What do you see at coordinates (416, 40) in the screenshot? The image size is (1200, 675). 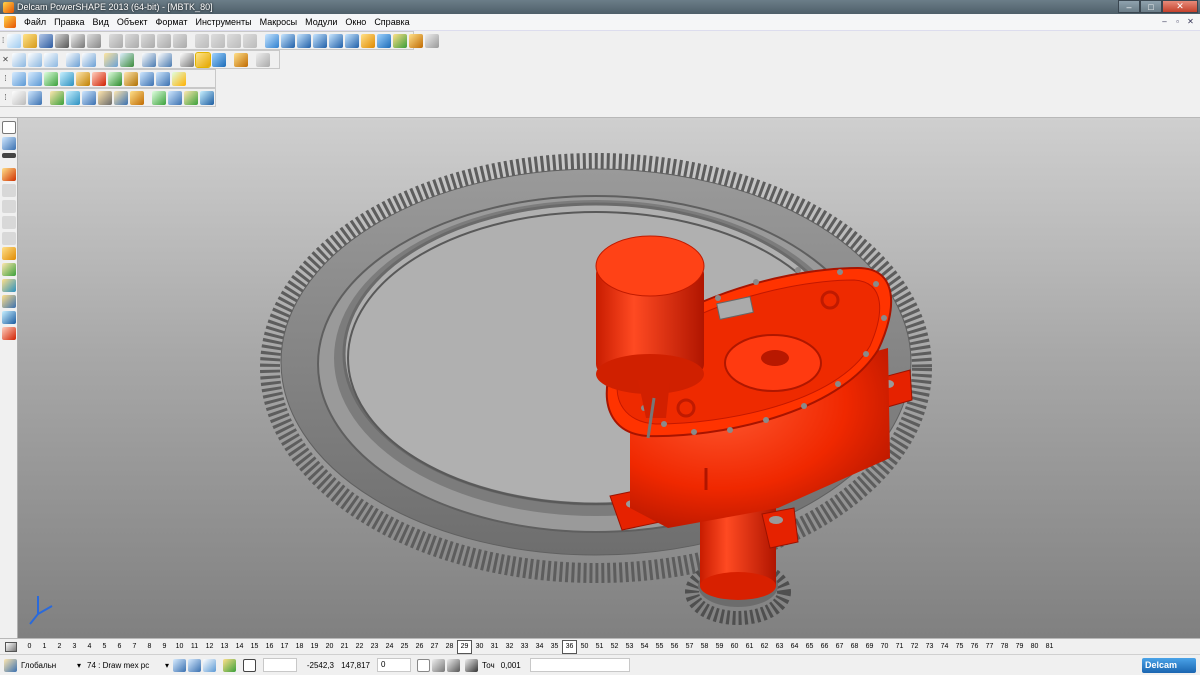 I see `electrode-icon` at bounding box center [416, 40].